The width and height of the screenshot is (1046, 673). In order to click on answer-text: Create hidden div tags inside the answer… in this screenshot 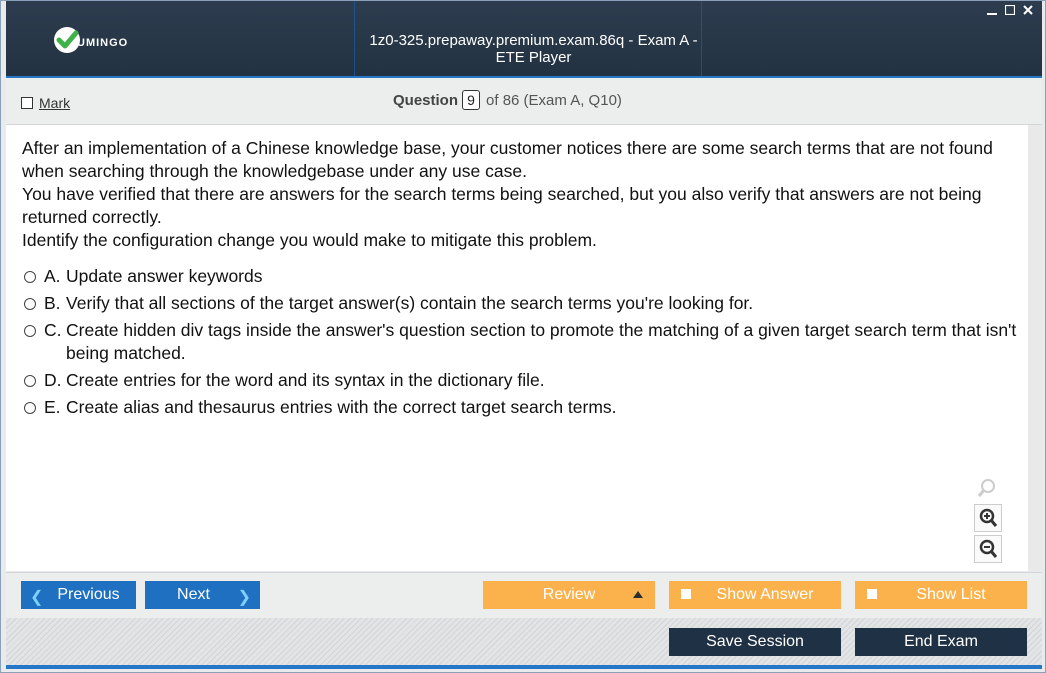, I will do `click(541, 341)`.